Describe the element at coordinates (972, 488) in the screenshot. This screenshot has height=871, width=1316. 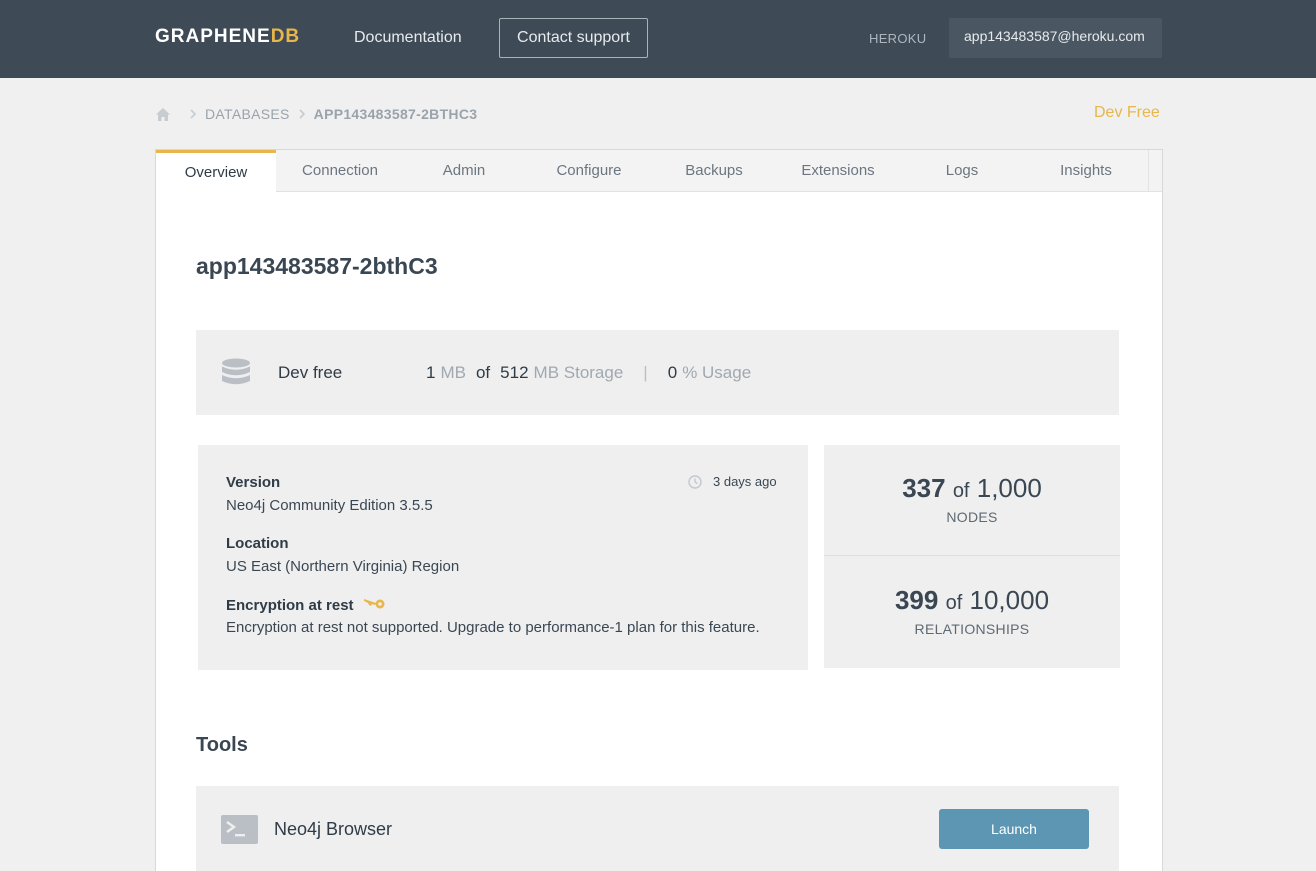
I see `nodes-stat-line: 337 of 1,000` at that location.